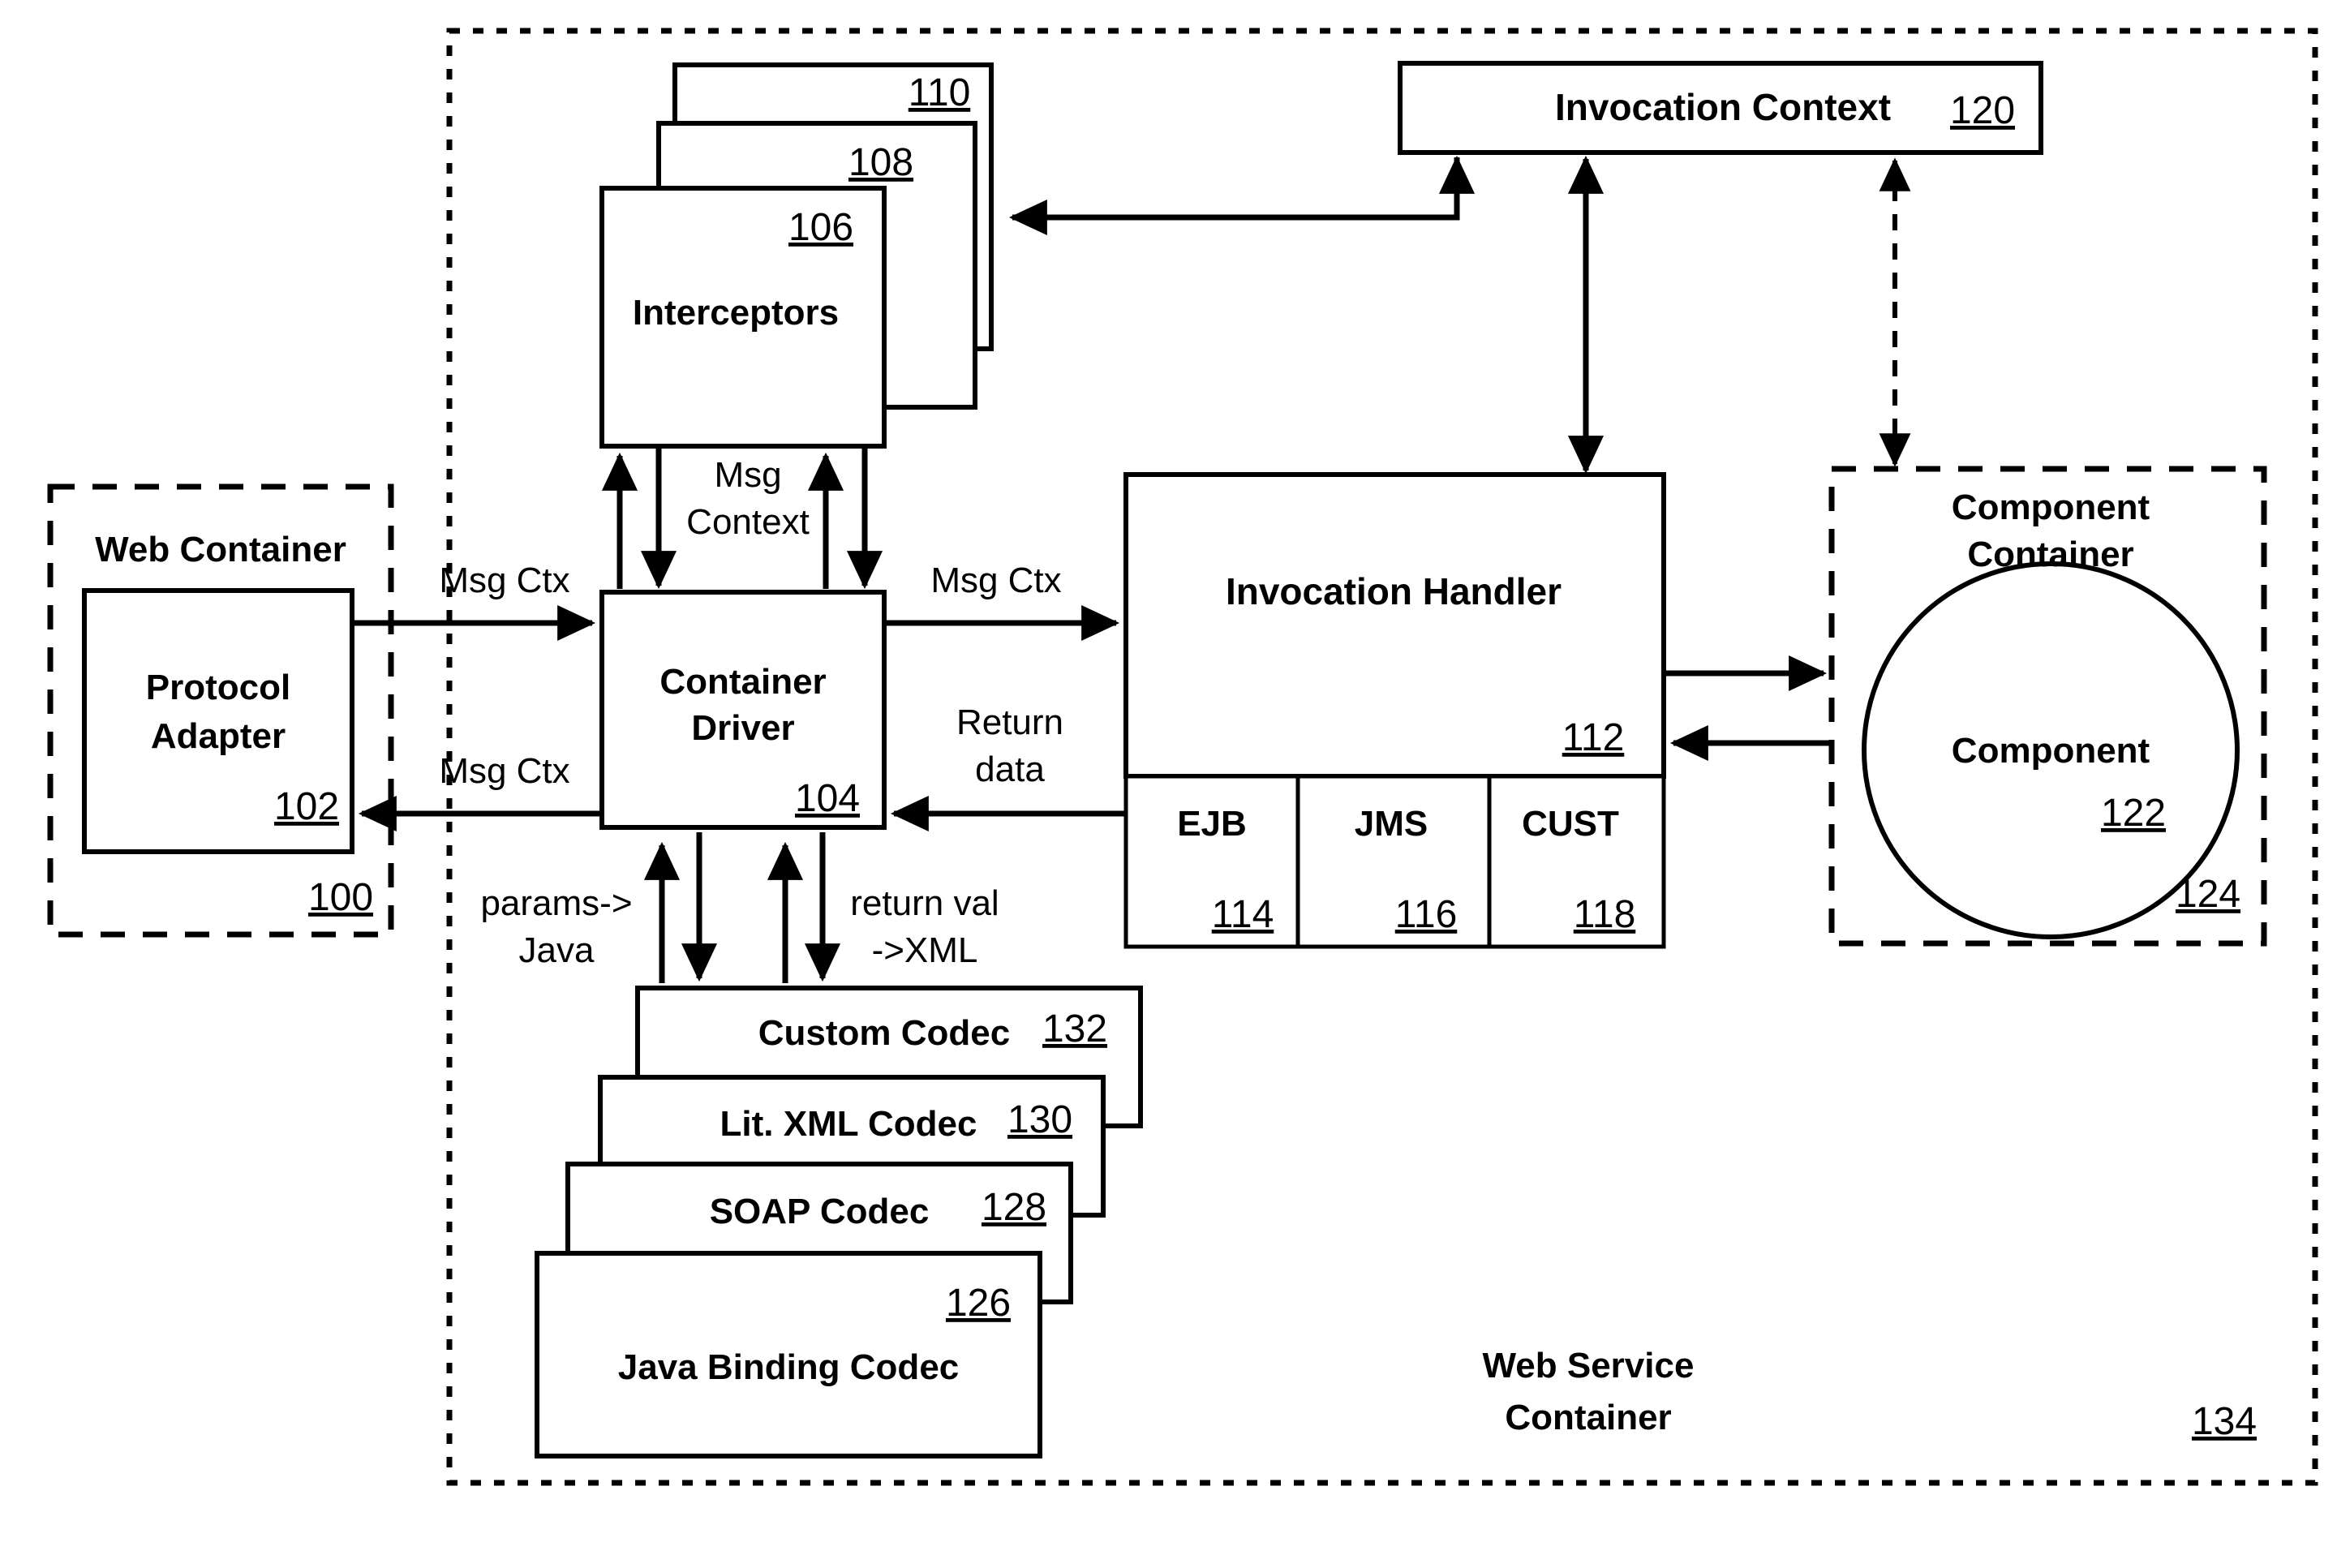 This screenshot has height=1568, width=2337. What do you see at coordinates (924, 903) in the screenshot?
I see `edge-label-return-val-xml-line1: return val` at bounding box center [924, 903].